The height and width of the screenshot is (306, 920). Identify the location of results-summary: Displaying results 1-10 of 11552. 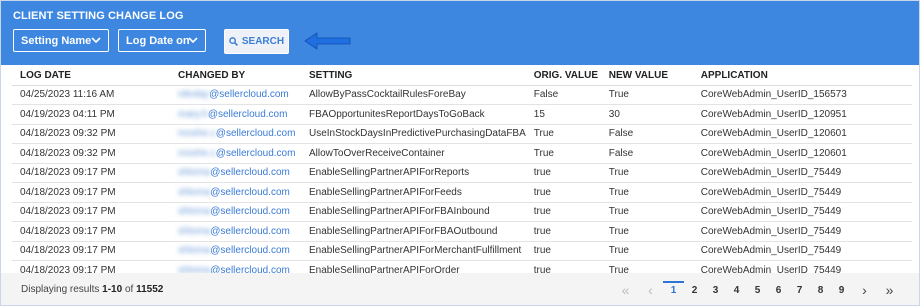
(92, 289).